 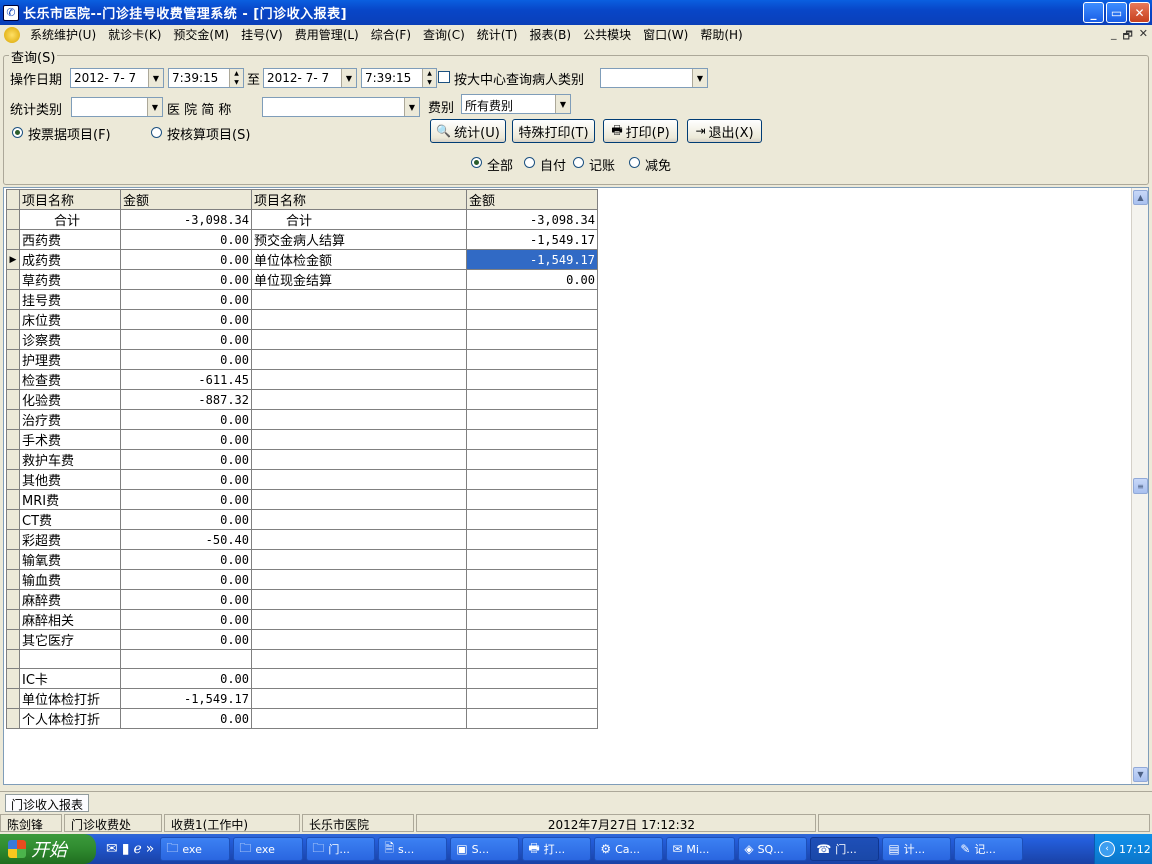 What do you see at coordinates (302, 599) in the screenshot?
I see `table-row: 麻醉费 0.00` at bounding box center [302, 599].